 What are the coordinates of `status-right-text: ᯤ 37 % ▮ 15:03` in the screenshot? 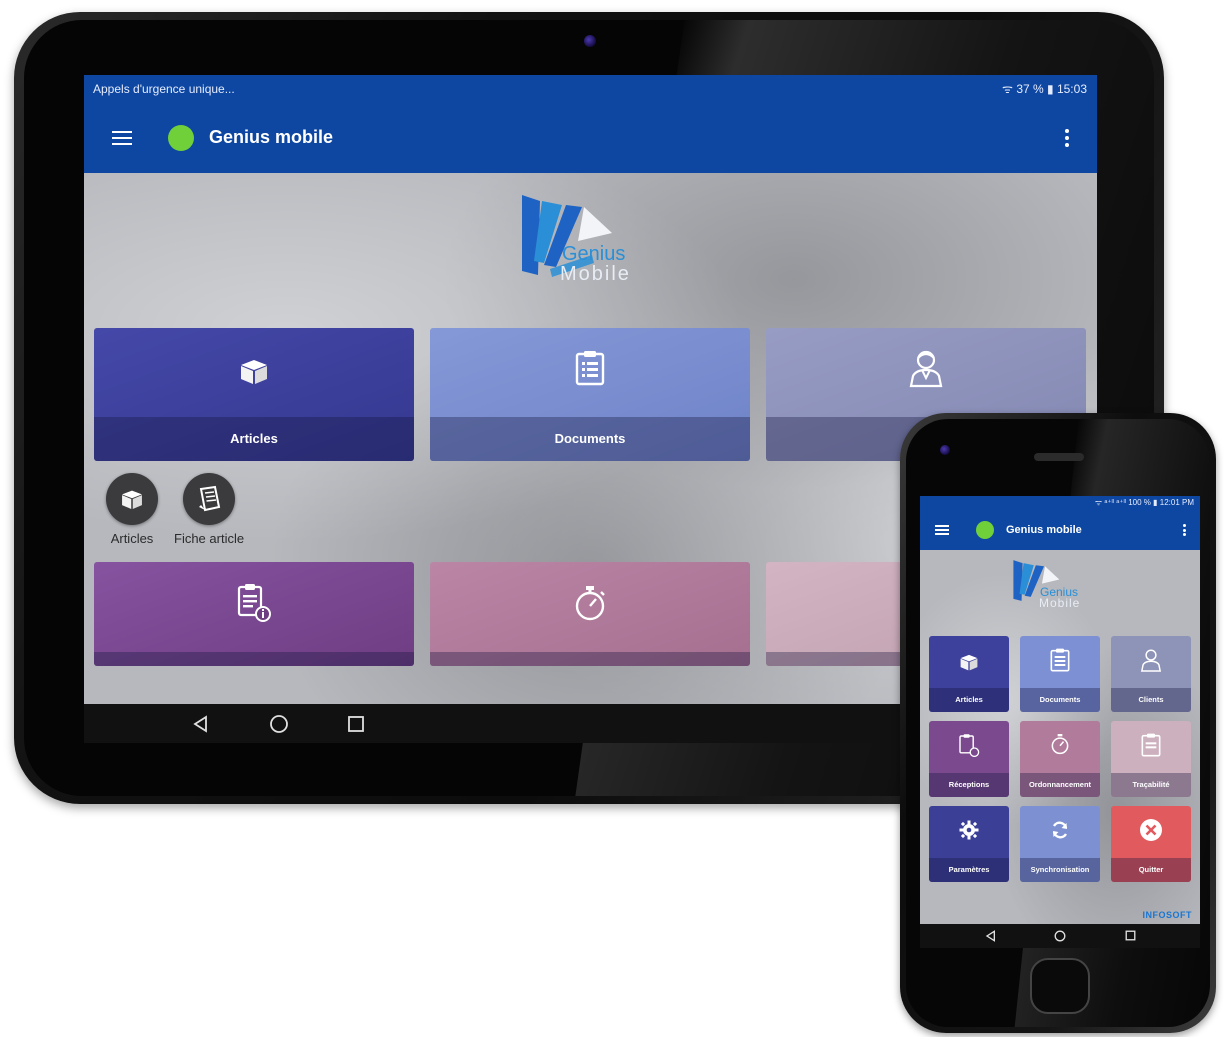 It's located at (1044, 89).